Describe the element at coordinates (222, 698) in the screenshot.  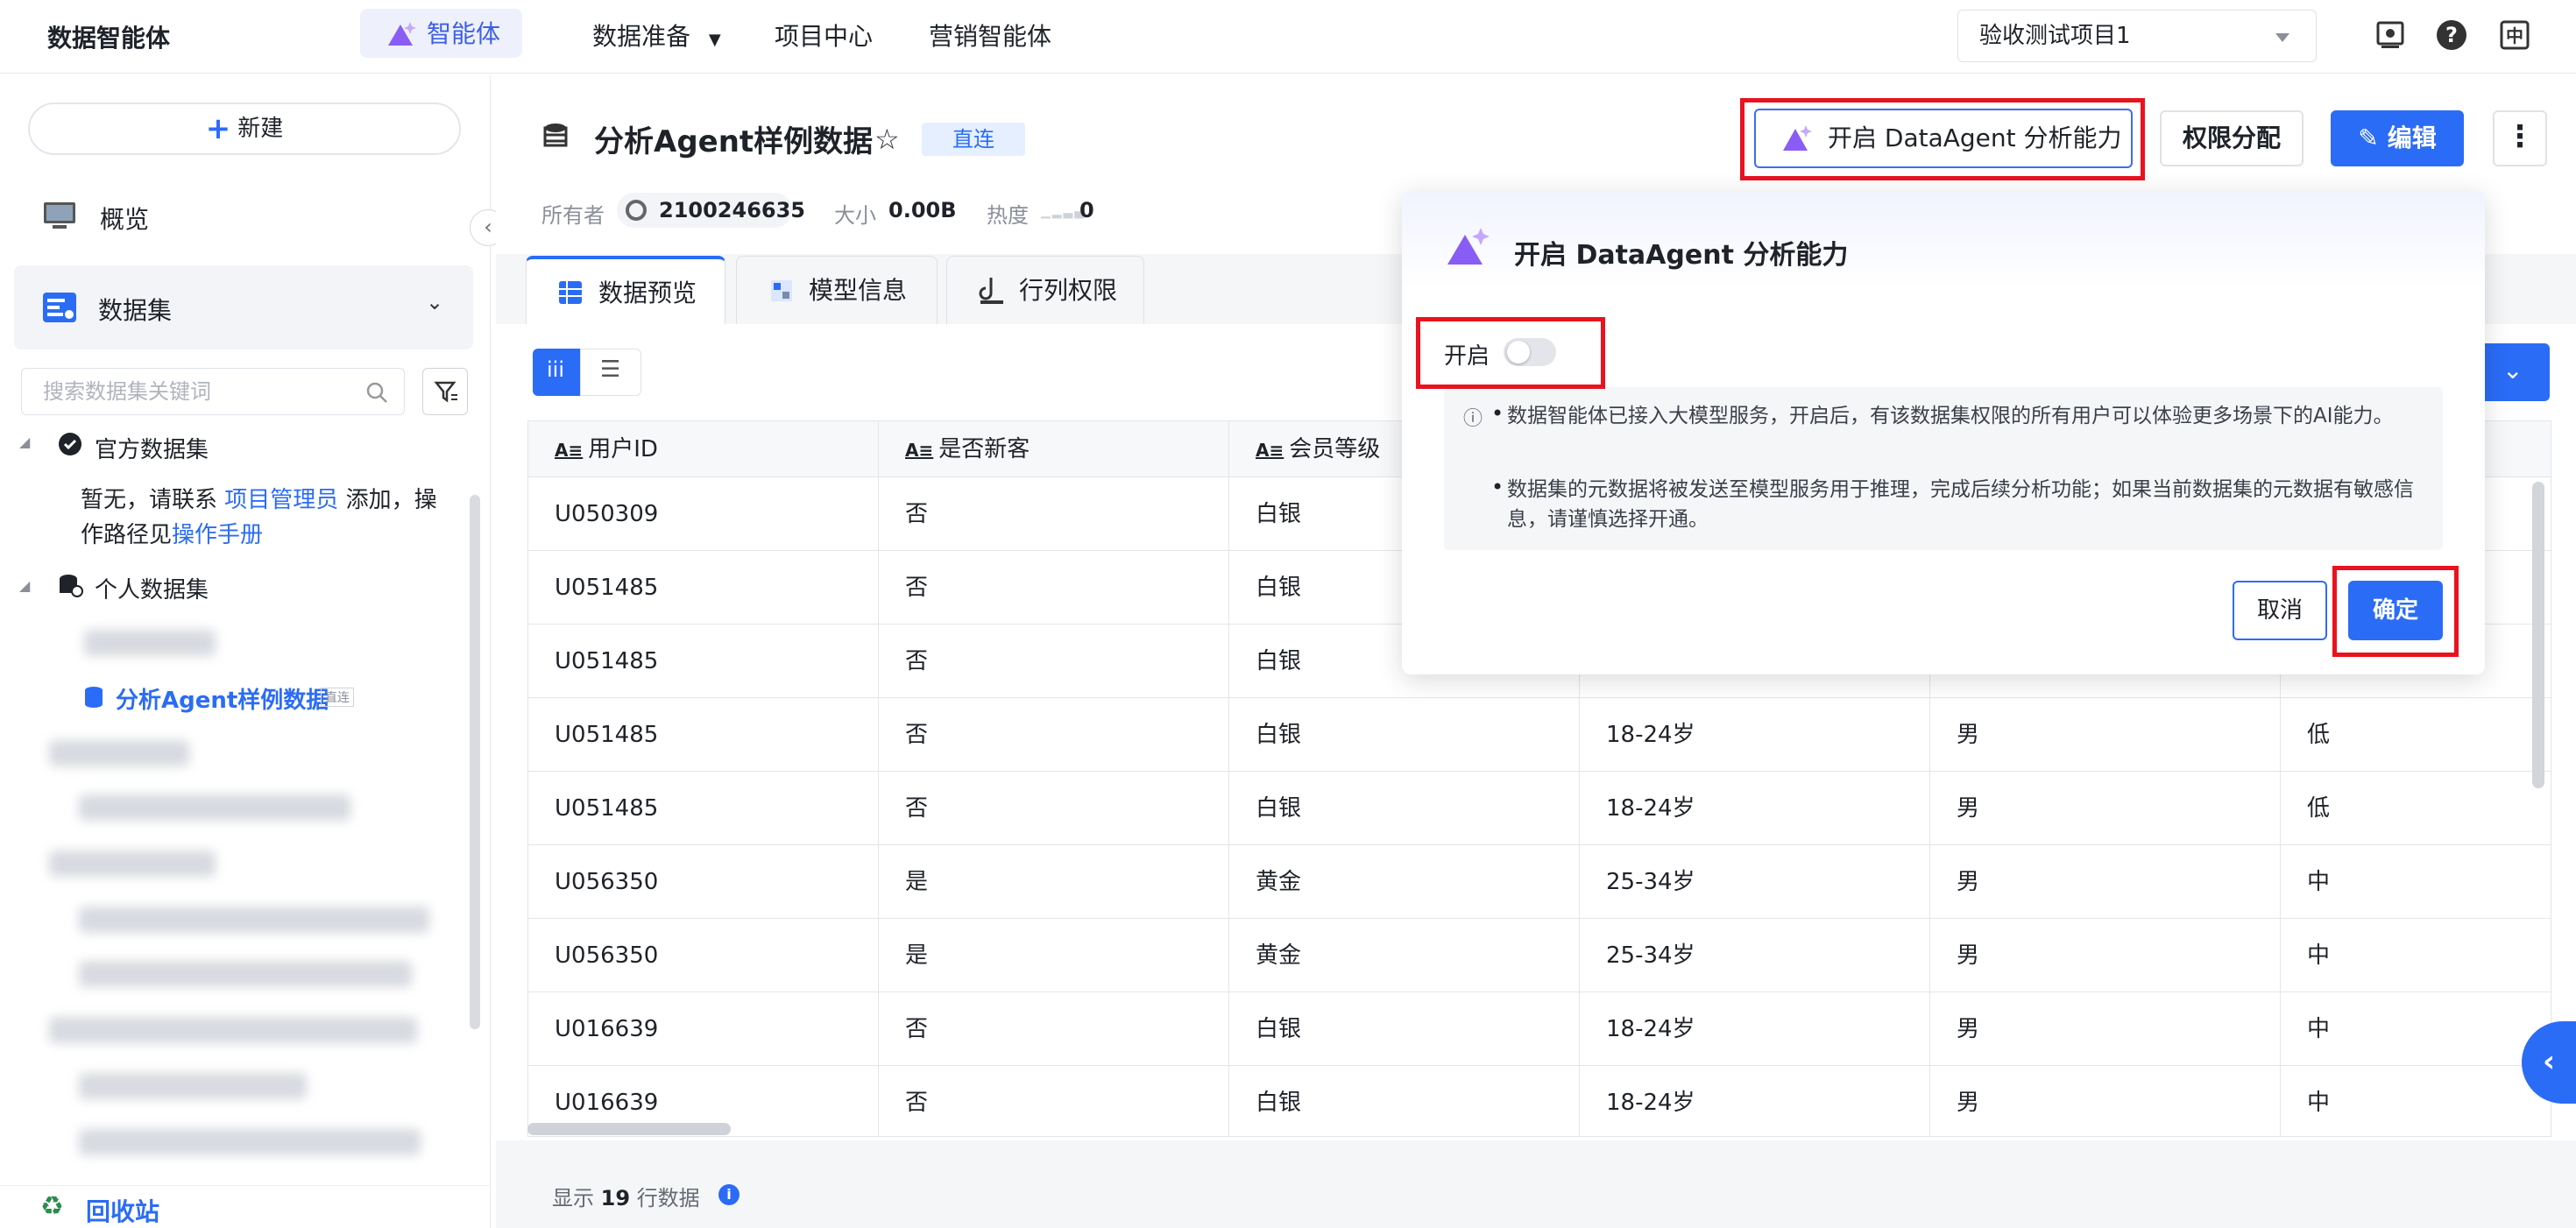
I see `tree-active-dataset: 分析Agent样例数据` at that location.